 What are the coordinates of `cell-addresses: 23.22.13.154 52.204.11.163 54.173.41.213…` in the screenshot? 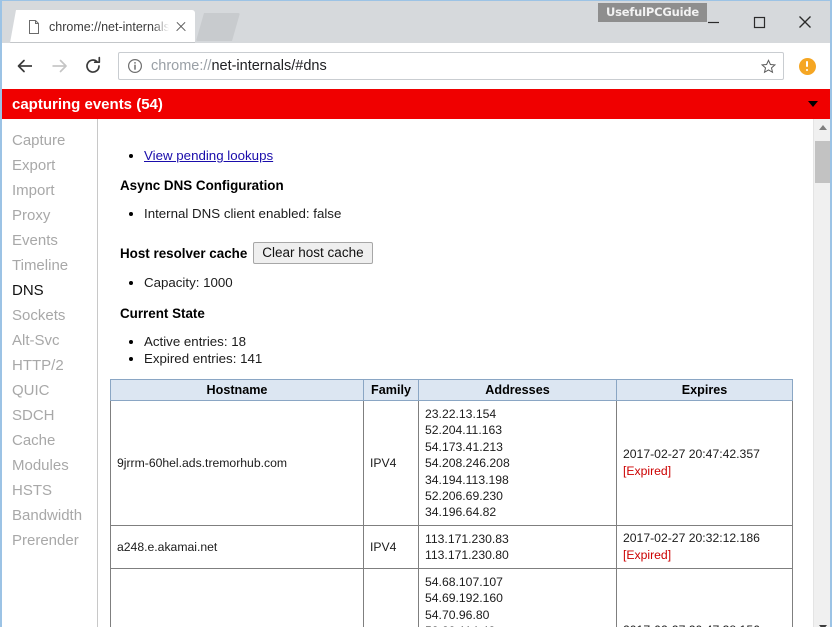 It's located at (517, 463).